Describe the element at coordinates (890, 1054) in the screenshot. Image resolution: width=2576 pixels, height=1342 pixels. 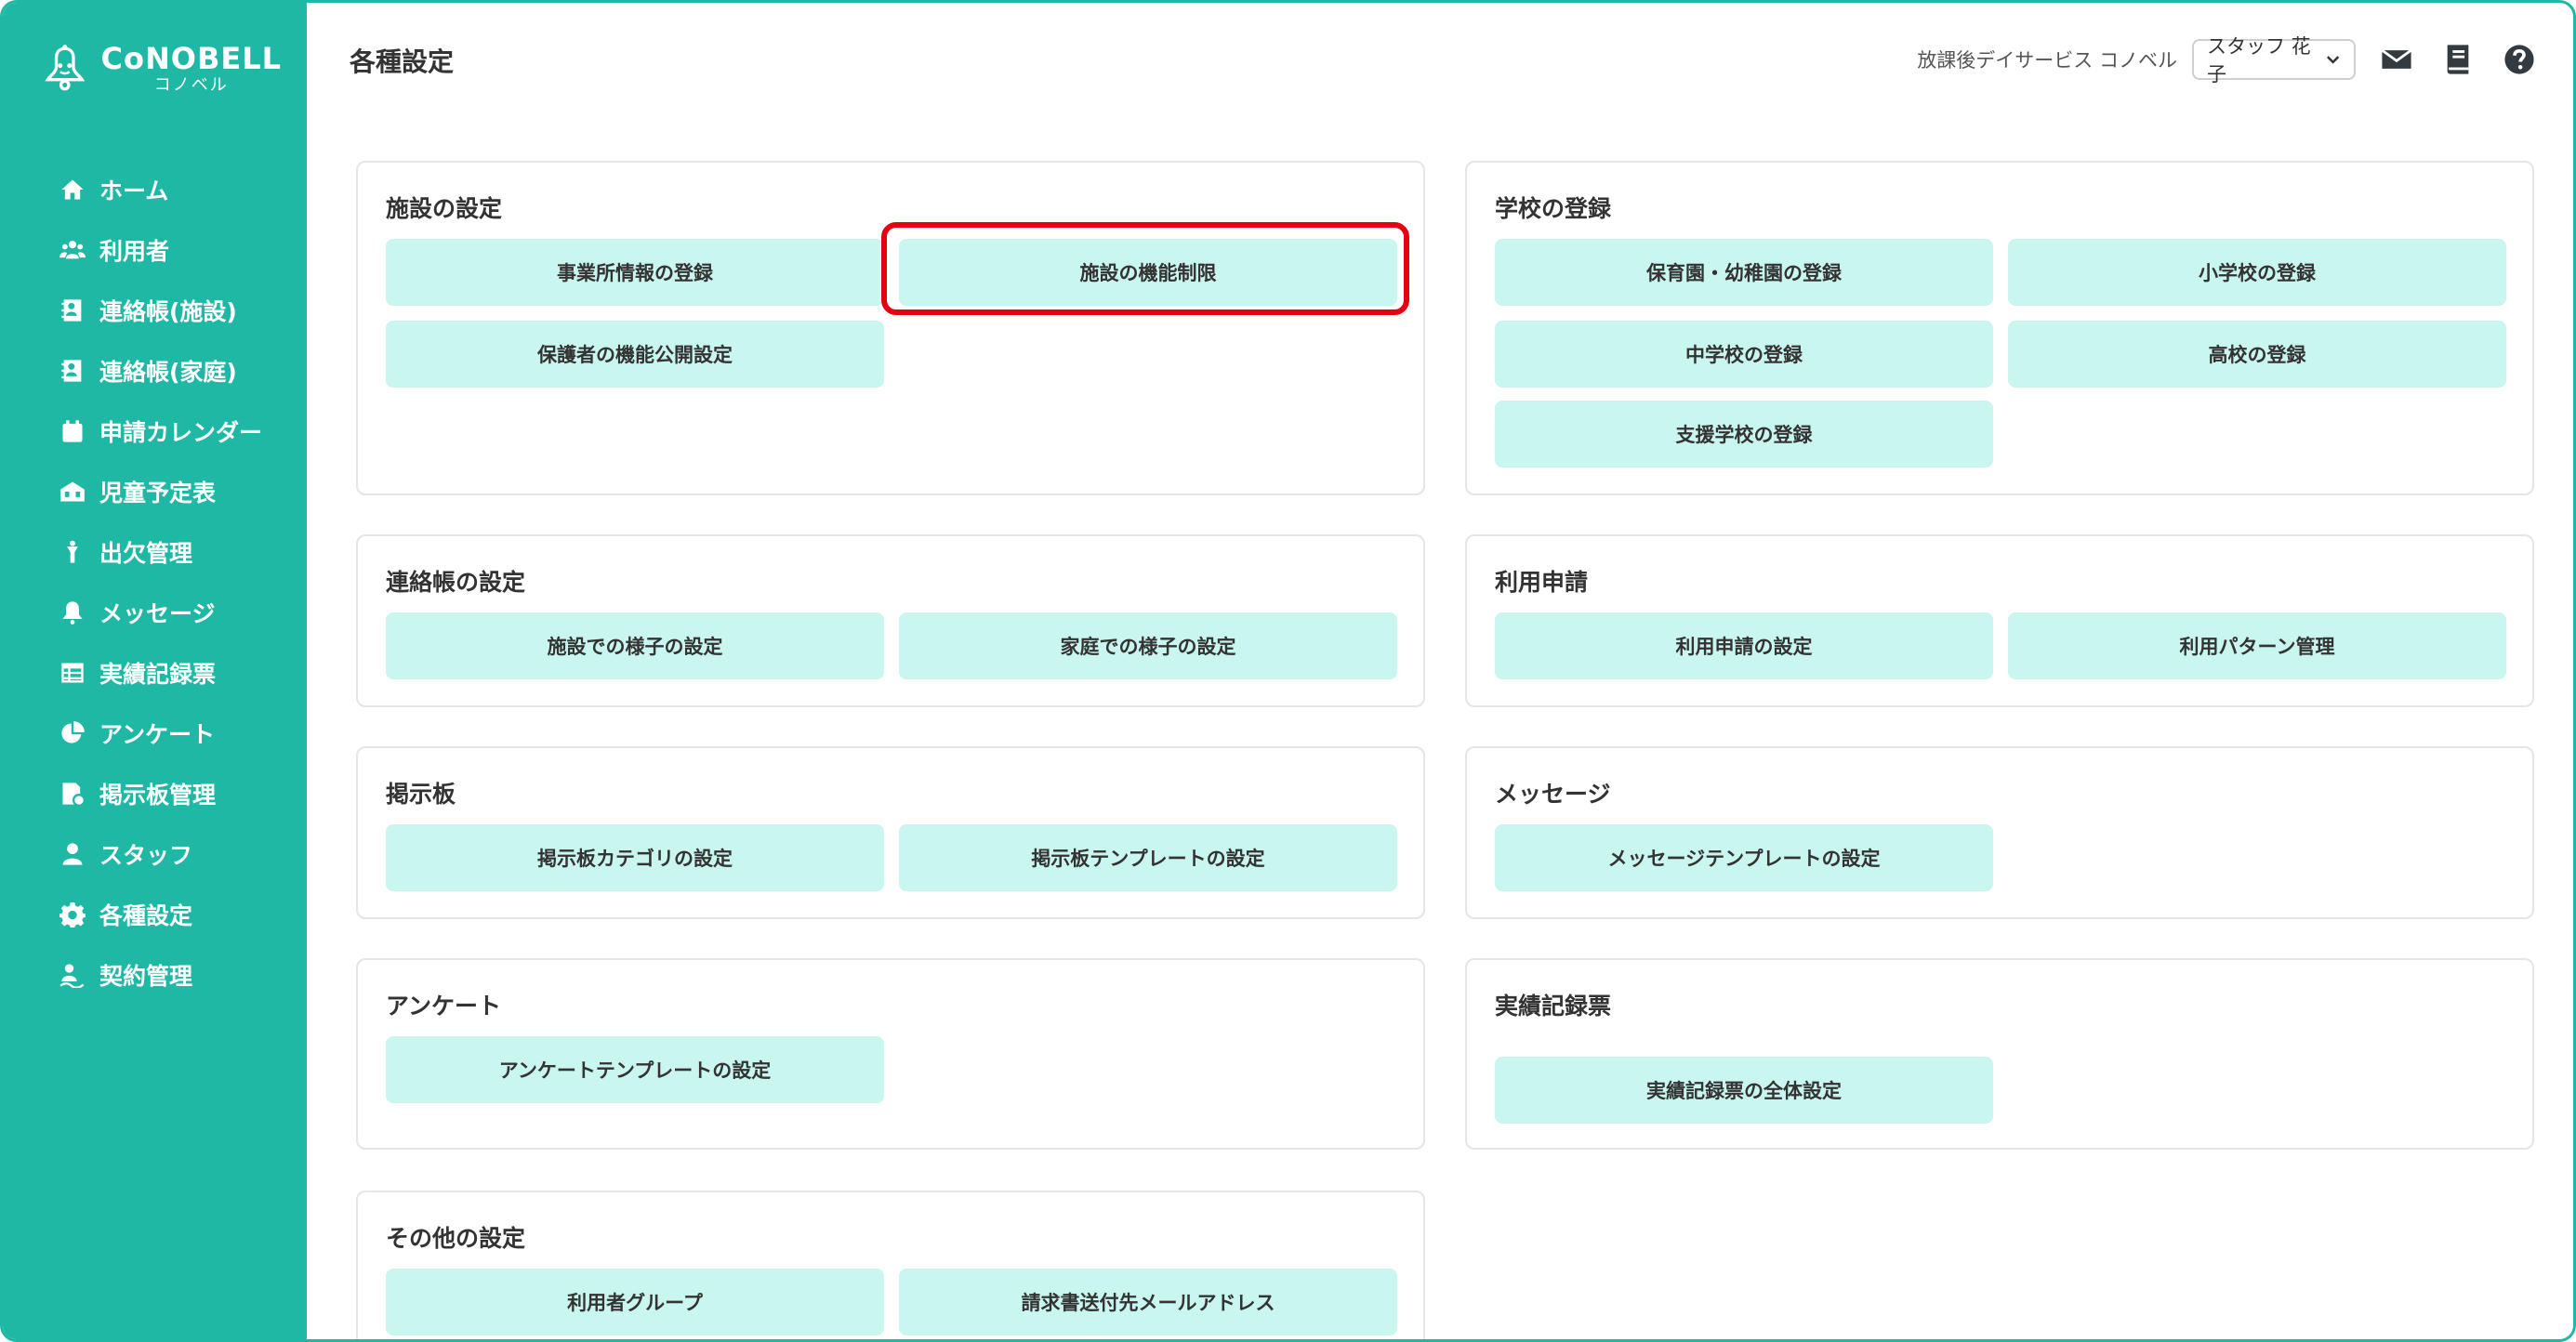
I see `card-survey: アンケート アンケートテンプレートの設定` at that location.